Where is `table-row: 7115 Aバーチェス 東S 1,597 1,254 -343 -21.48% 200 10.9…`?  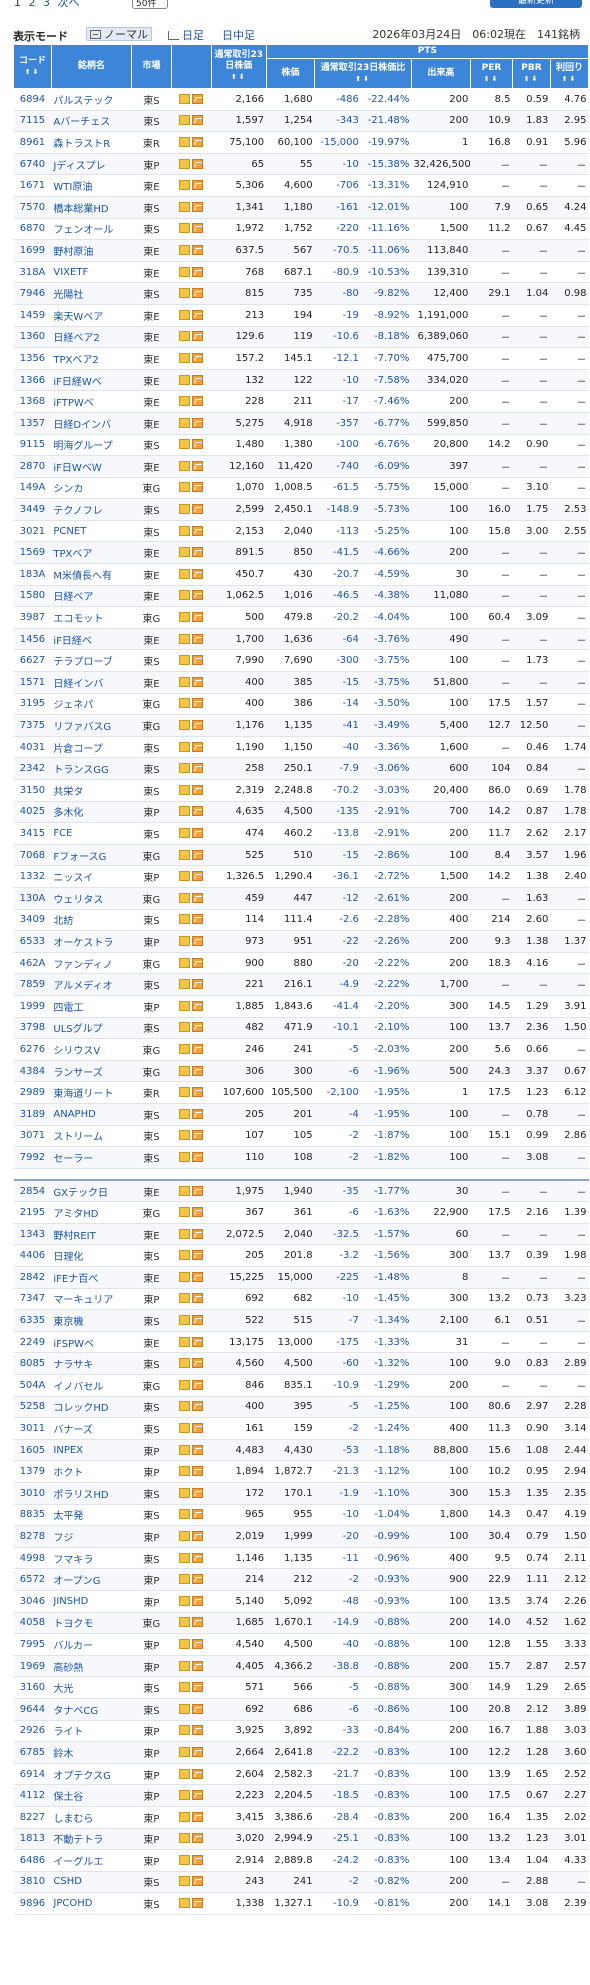
table-row: 7115 Aバーチェス 東S 1,597 1,254 -343 -21.48% 200 10.9… is located at coordinates (301, 121).